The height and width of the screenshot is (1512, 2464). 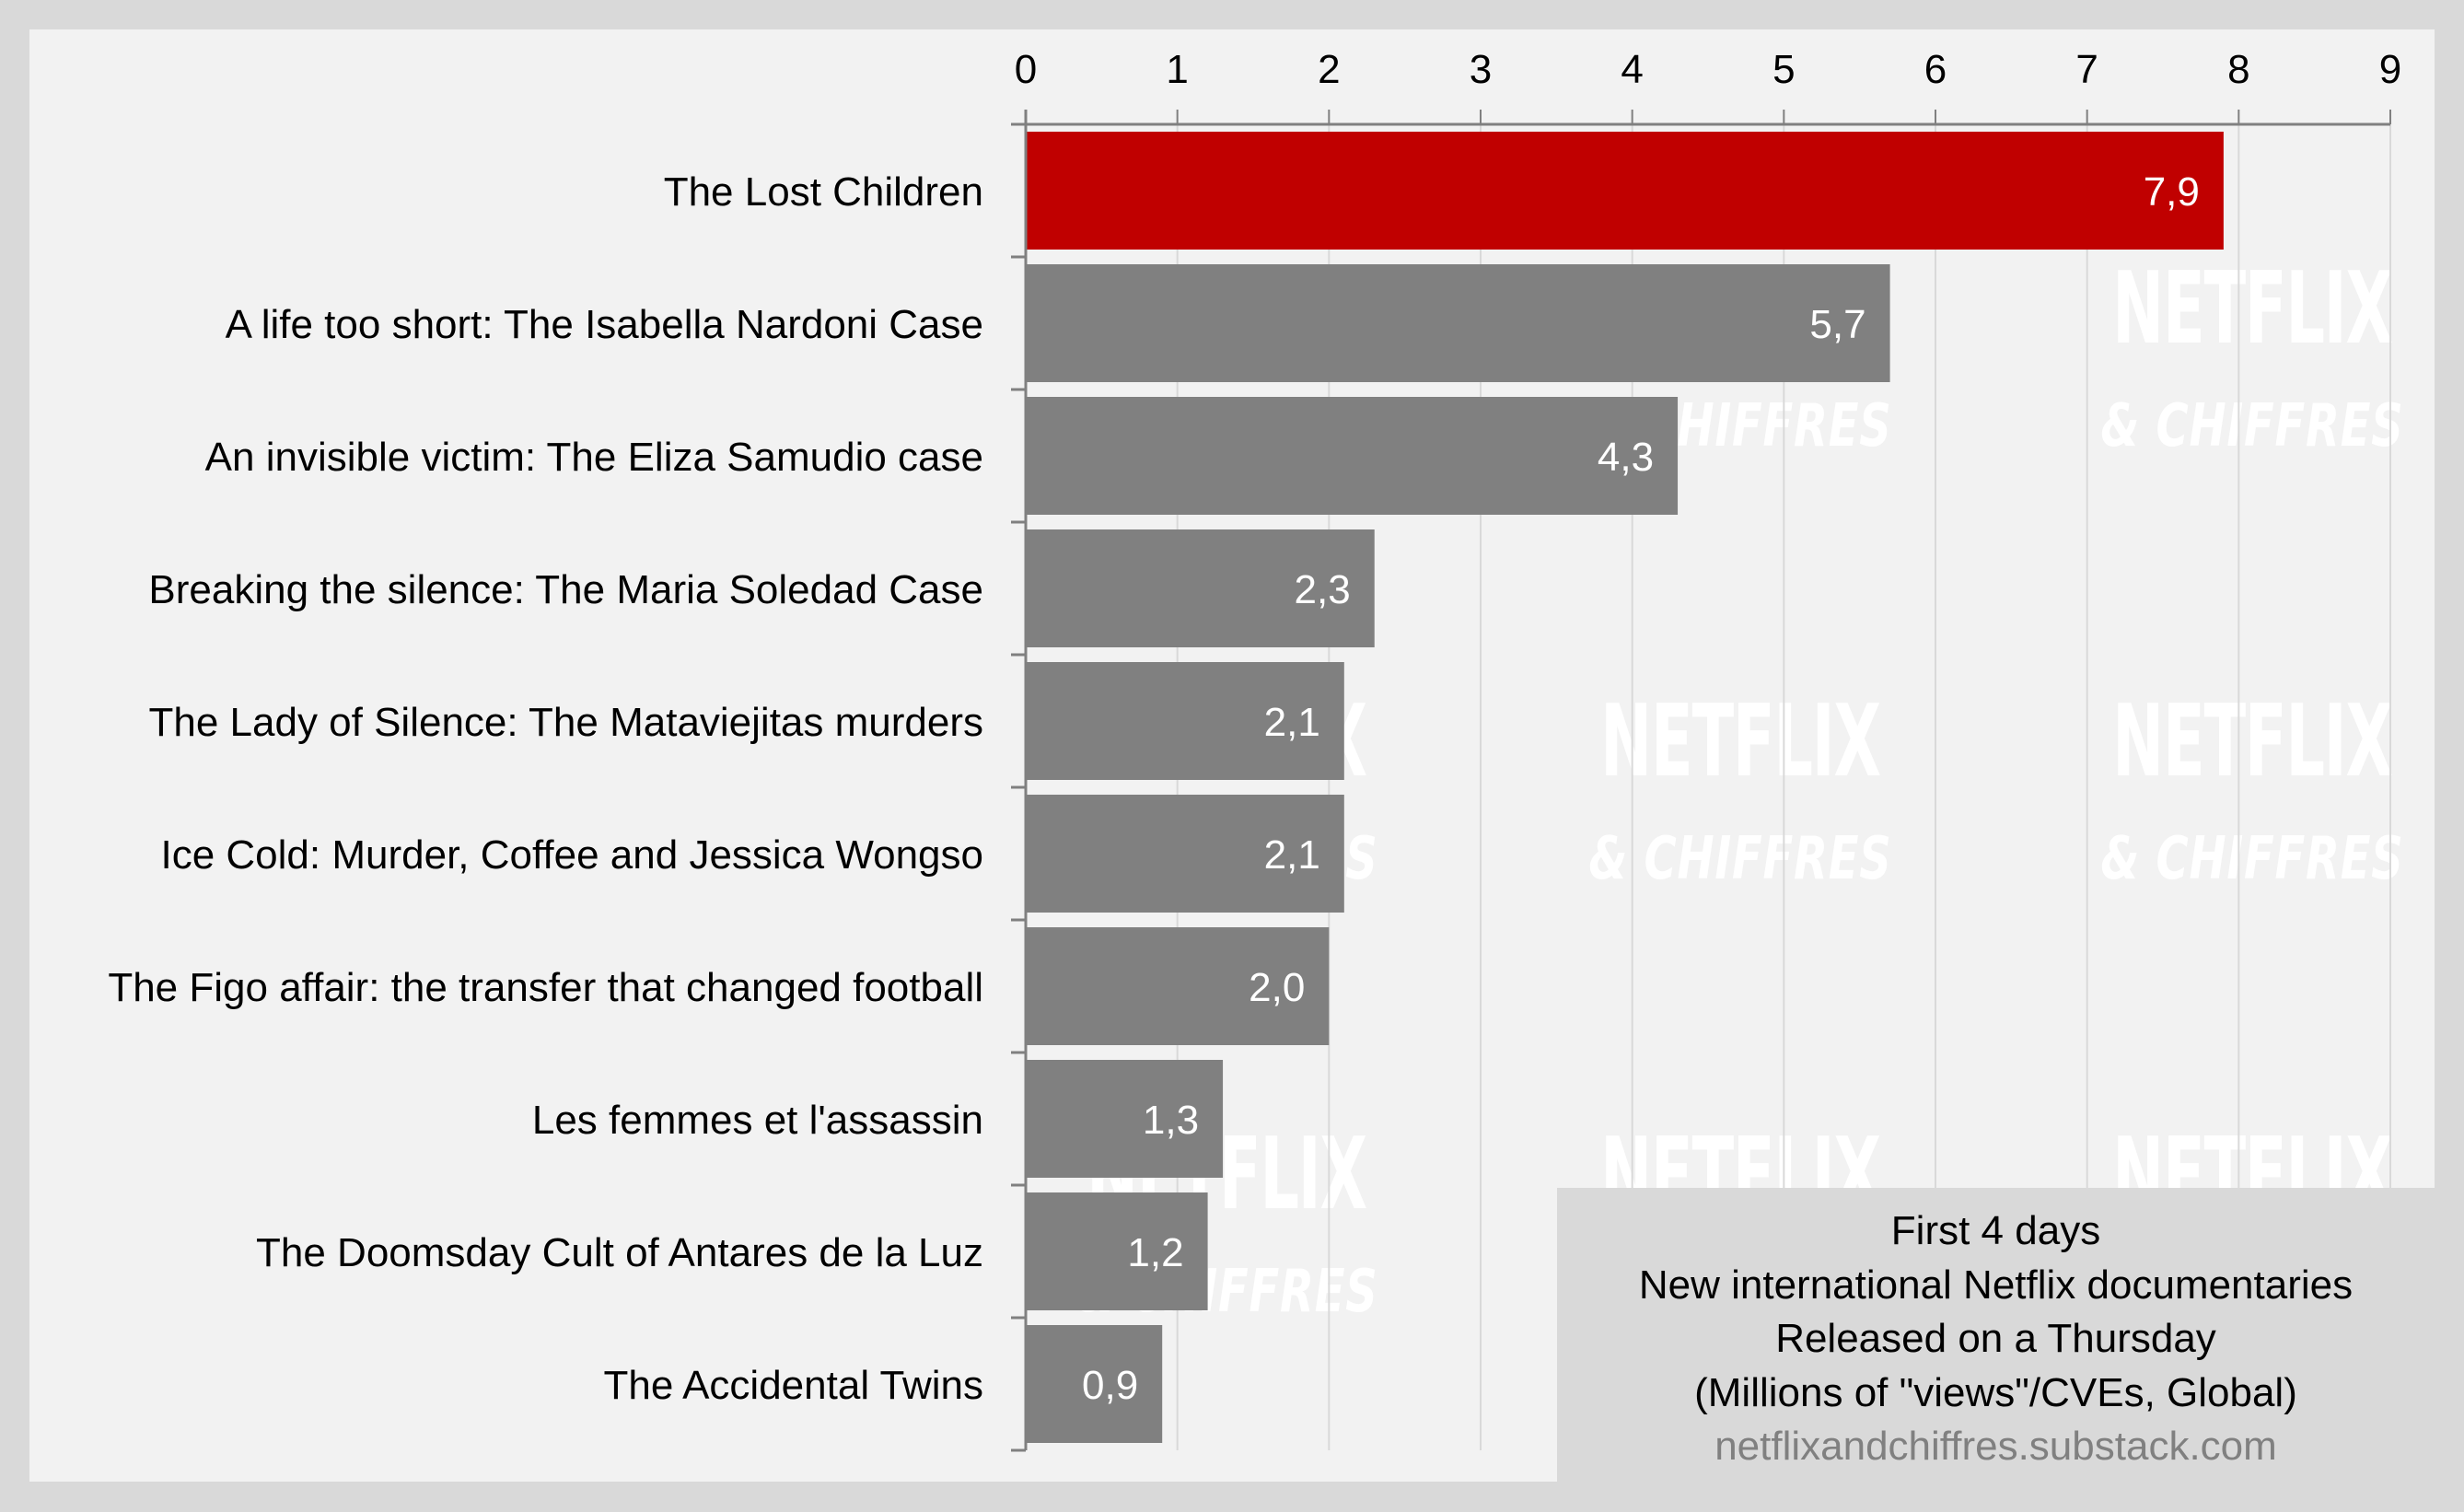 I want to click on value-label: 1,3, so click(x=1171, y=1120).